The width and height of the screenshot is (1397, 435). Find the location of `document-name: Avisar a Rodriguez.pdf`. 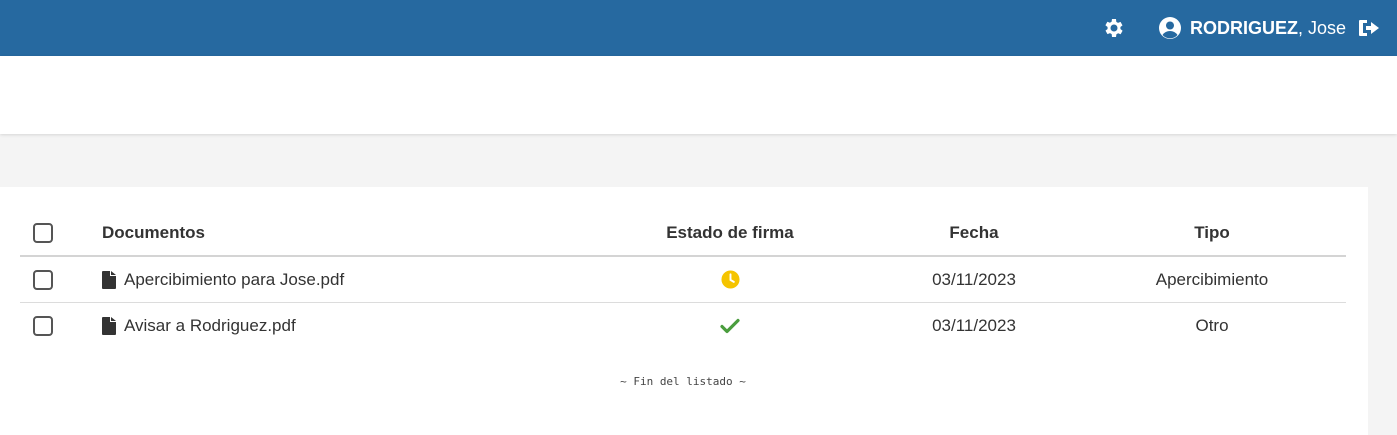

document-name: Avisar a Rodriguez.pdf is located at coordinates (210, 326).